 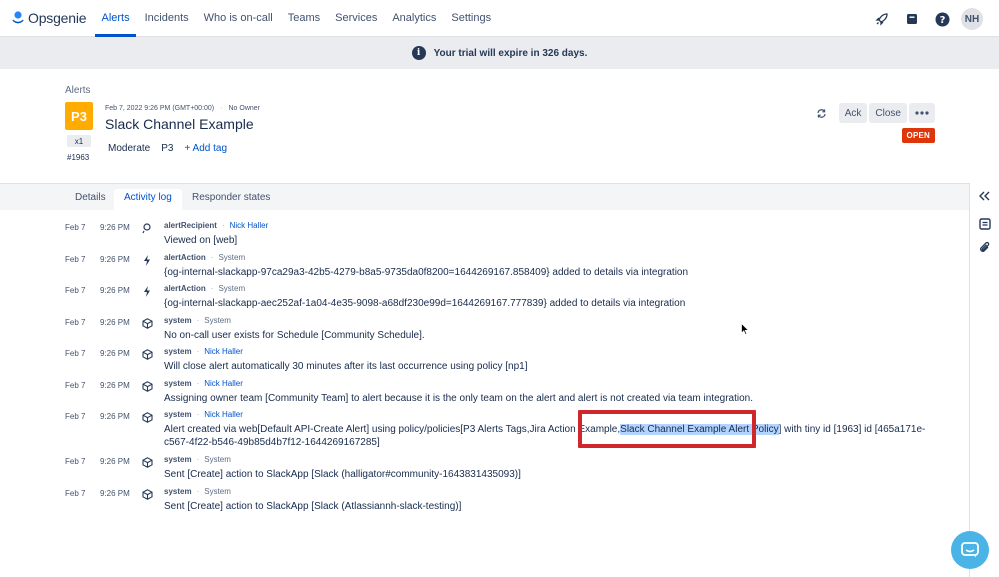 I want to click on more-actions-icon, so click(x=922, y=113).